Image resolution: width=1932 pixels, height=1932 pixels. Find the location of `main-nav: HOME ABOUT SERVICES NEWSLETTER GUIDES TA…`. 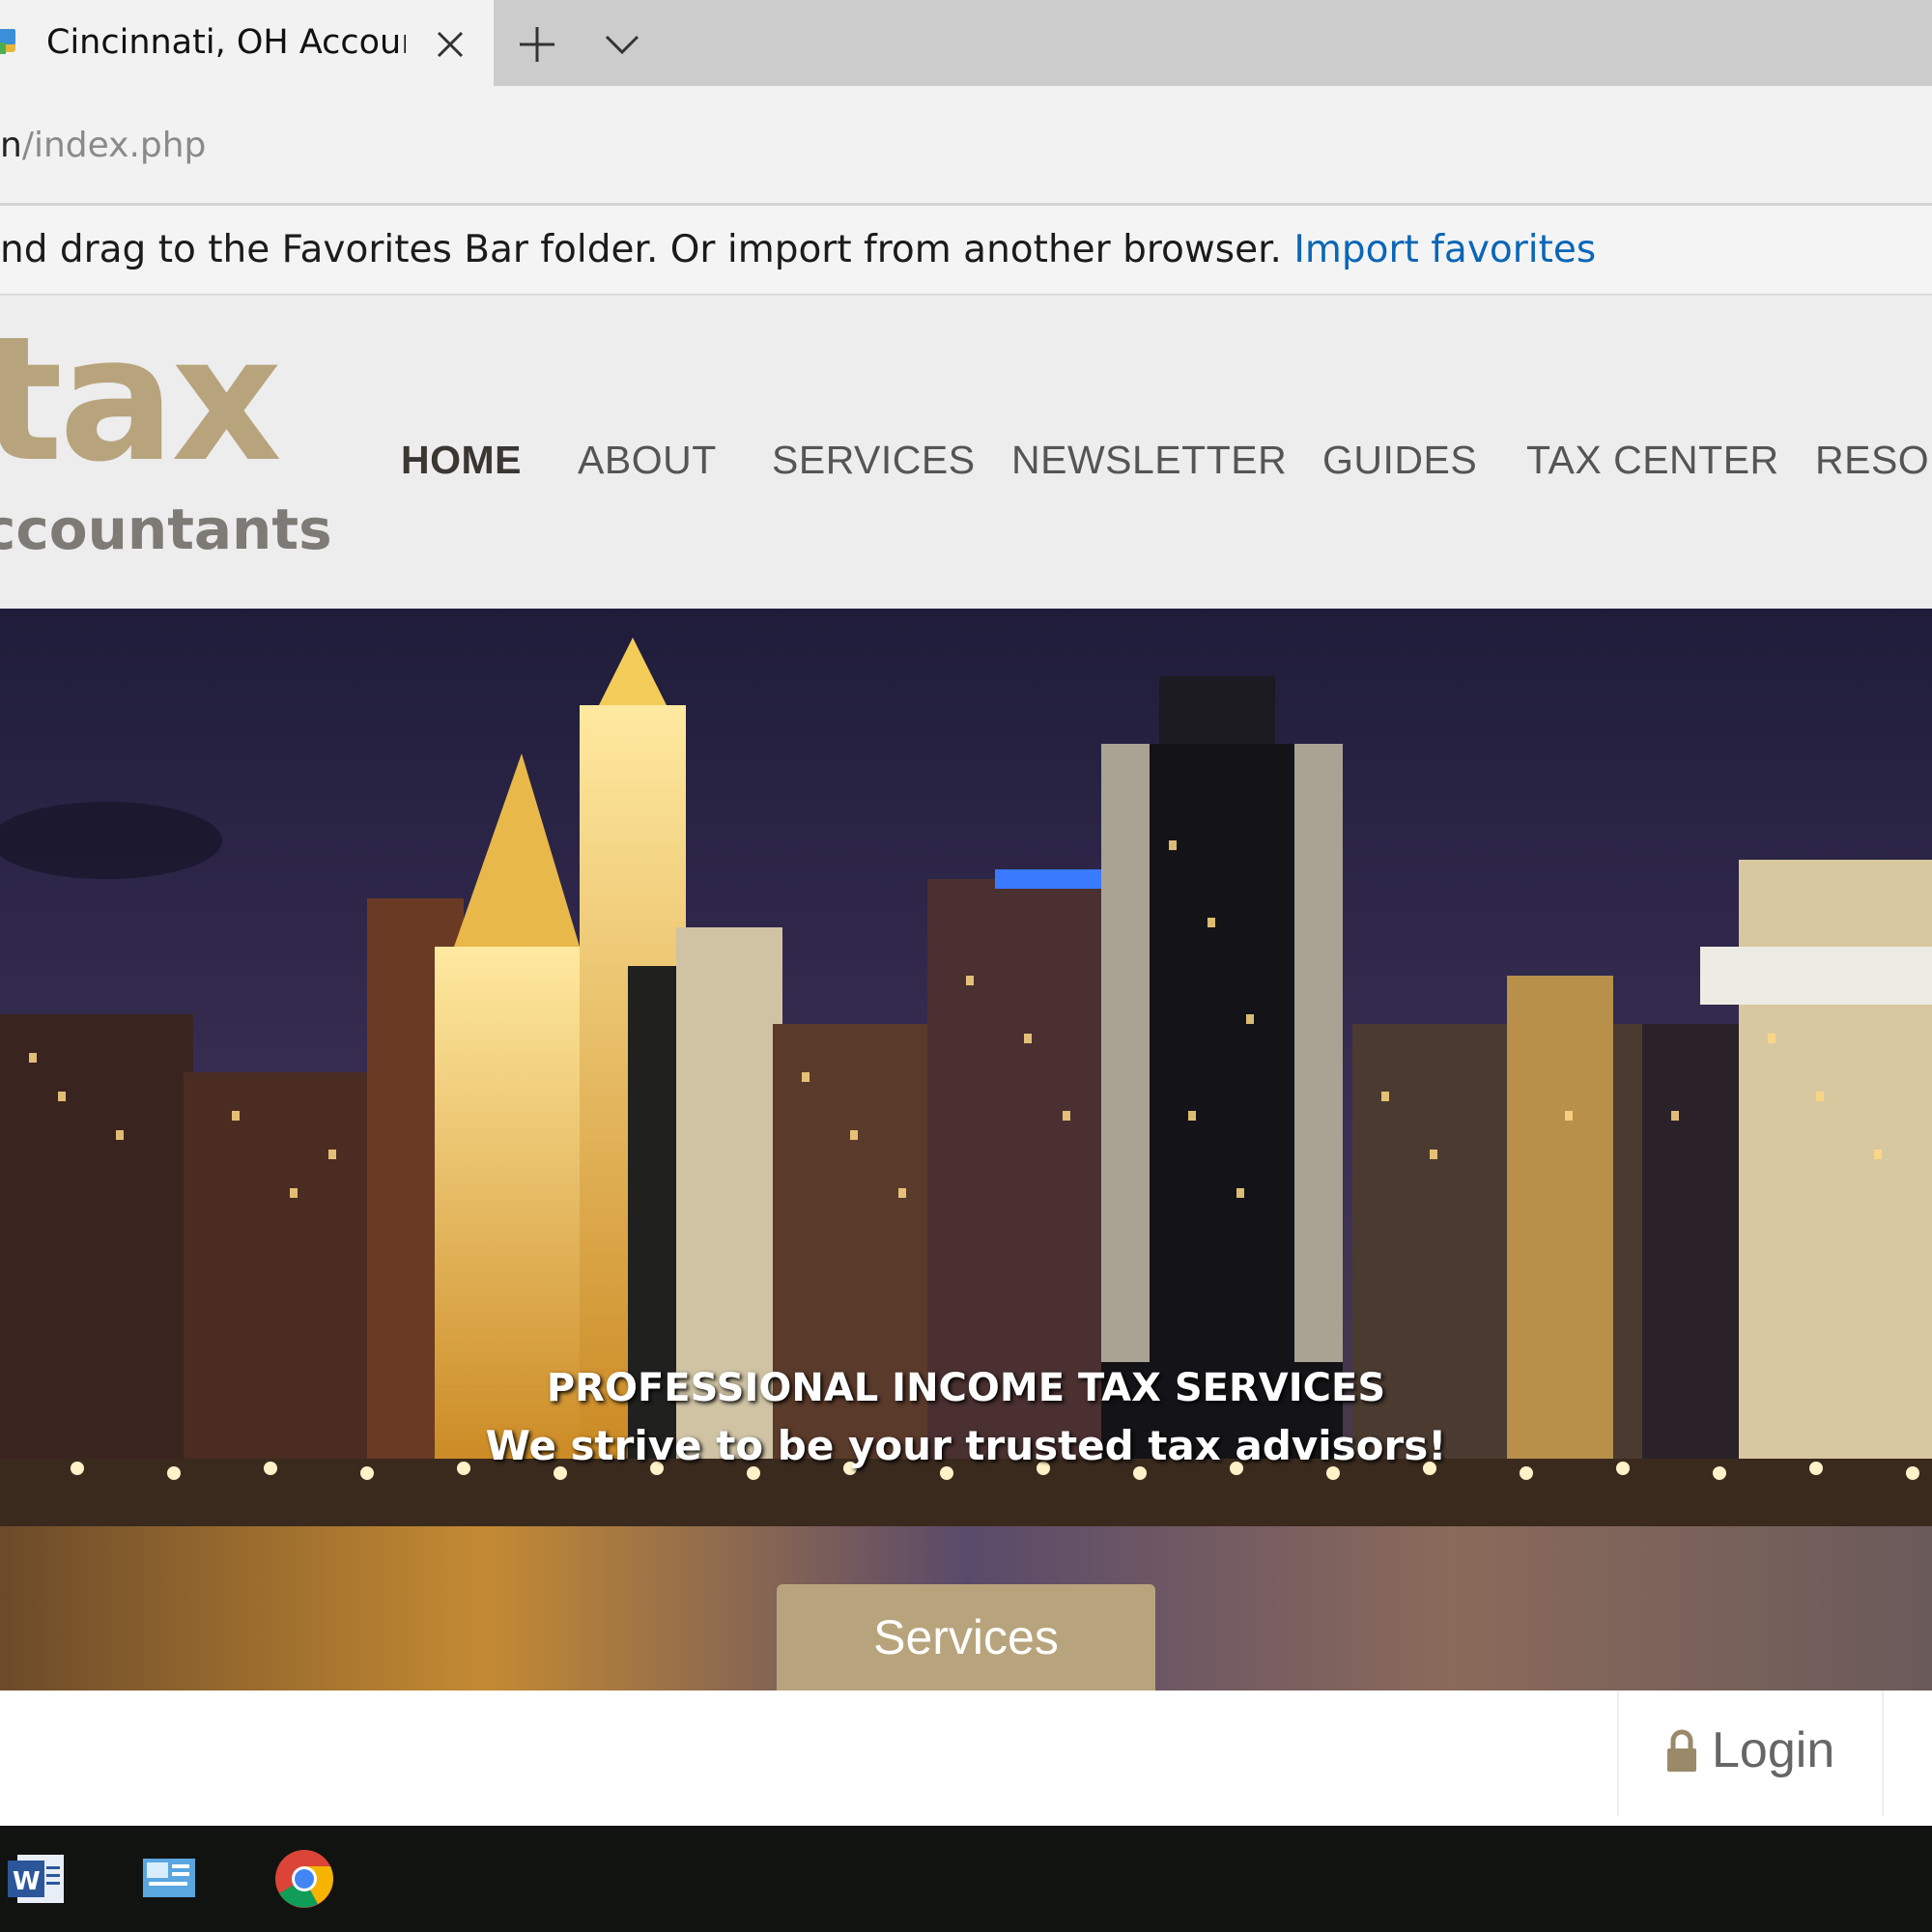

main-nav: HOME ABOUT SERVICES NEWSLETTER GUIDES TA… is located at coordinates (966, 460).